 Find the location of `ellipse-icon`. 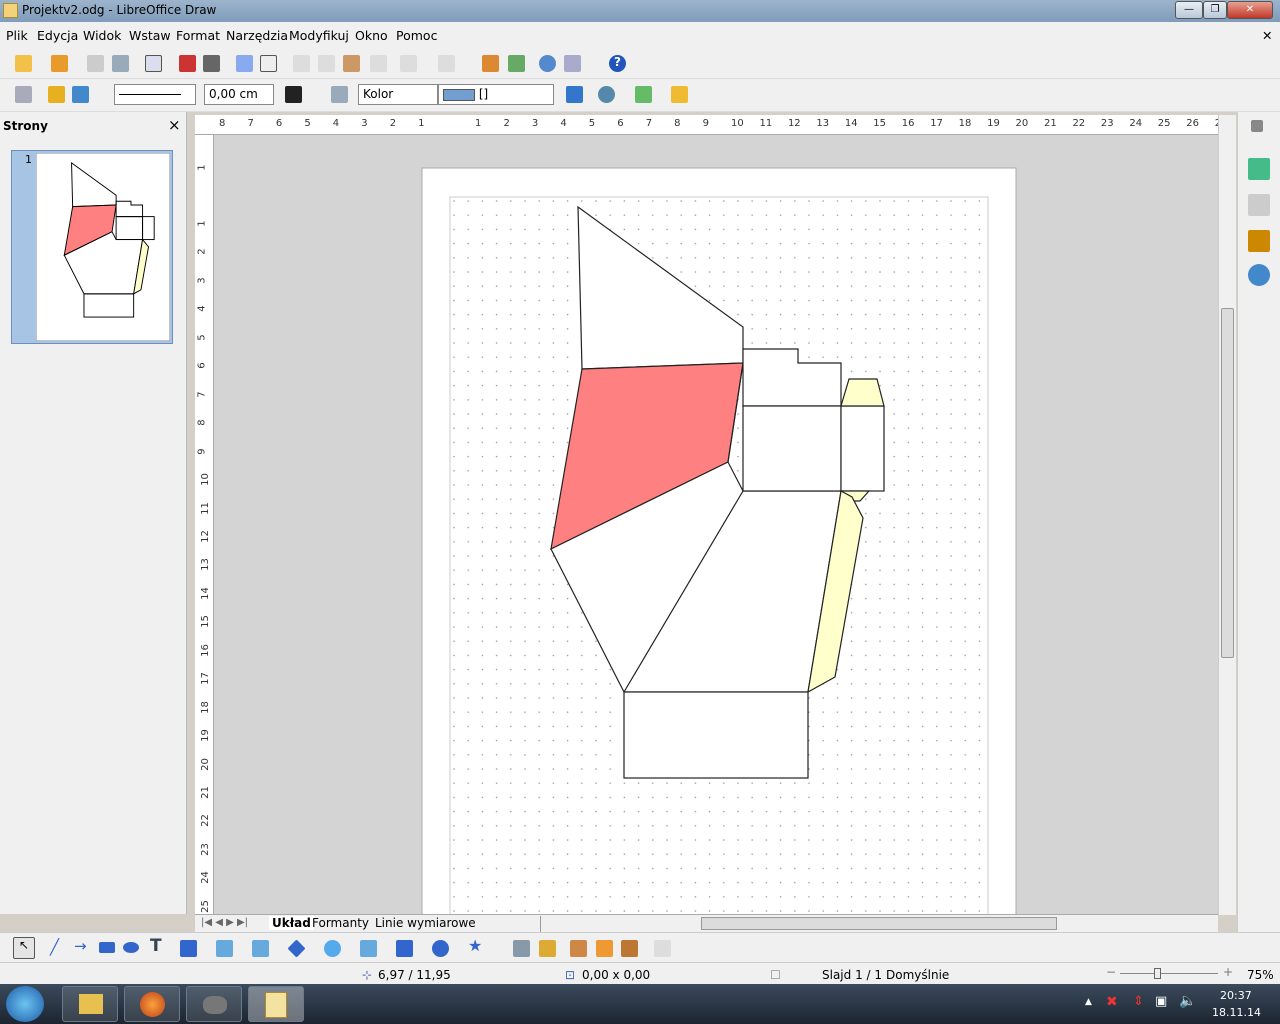

ellipse-icon is located at coordinates (131, 947).